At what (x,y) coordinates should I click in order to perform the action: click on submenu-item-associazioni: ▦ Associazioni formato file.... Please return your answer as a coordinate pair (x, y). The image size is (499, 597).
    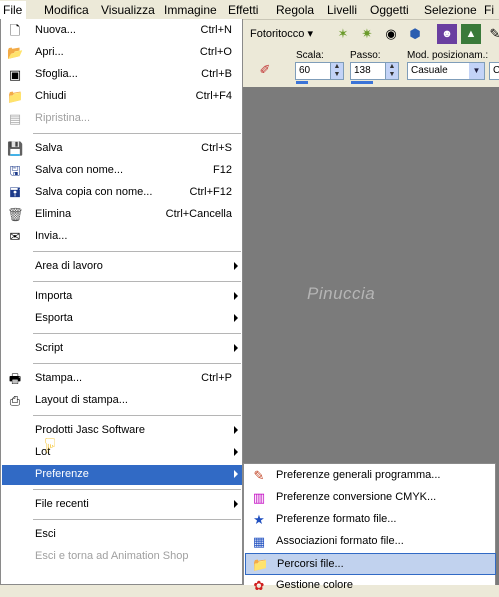
    Looking at the image, I should click on (370, 542).